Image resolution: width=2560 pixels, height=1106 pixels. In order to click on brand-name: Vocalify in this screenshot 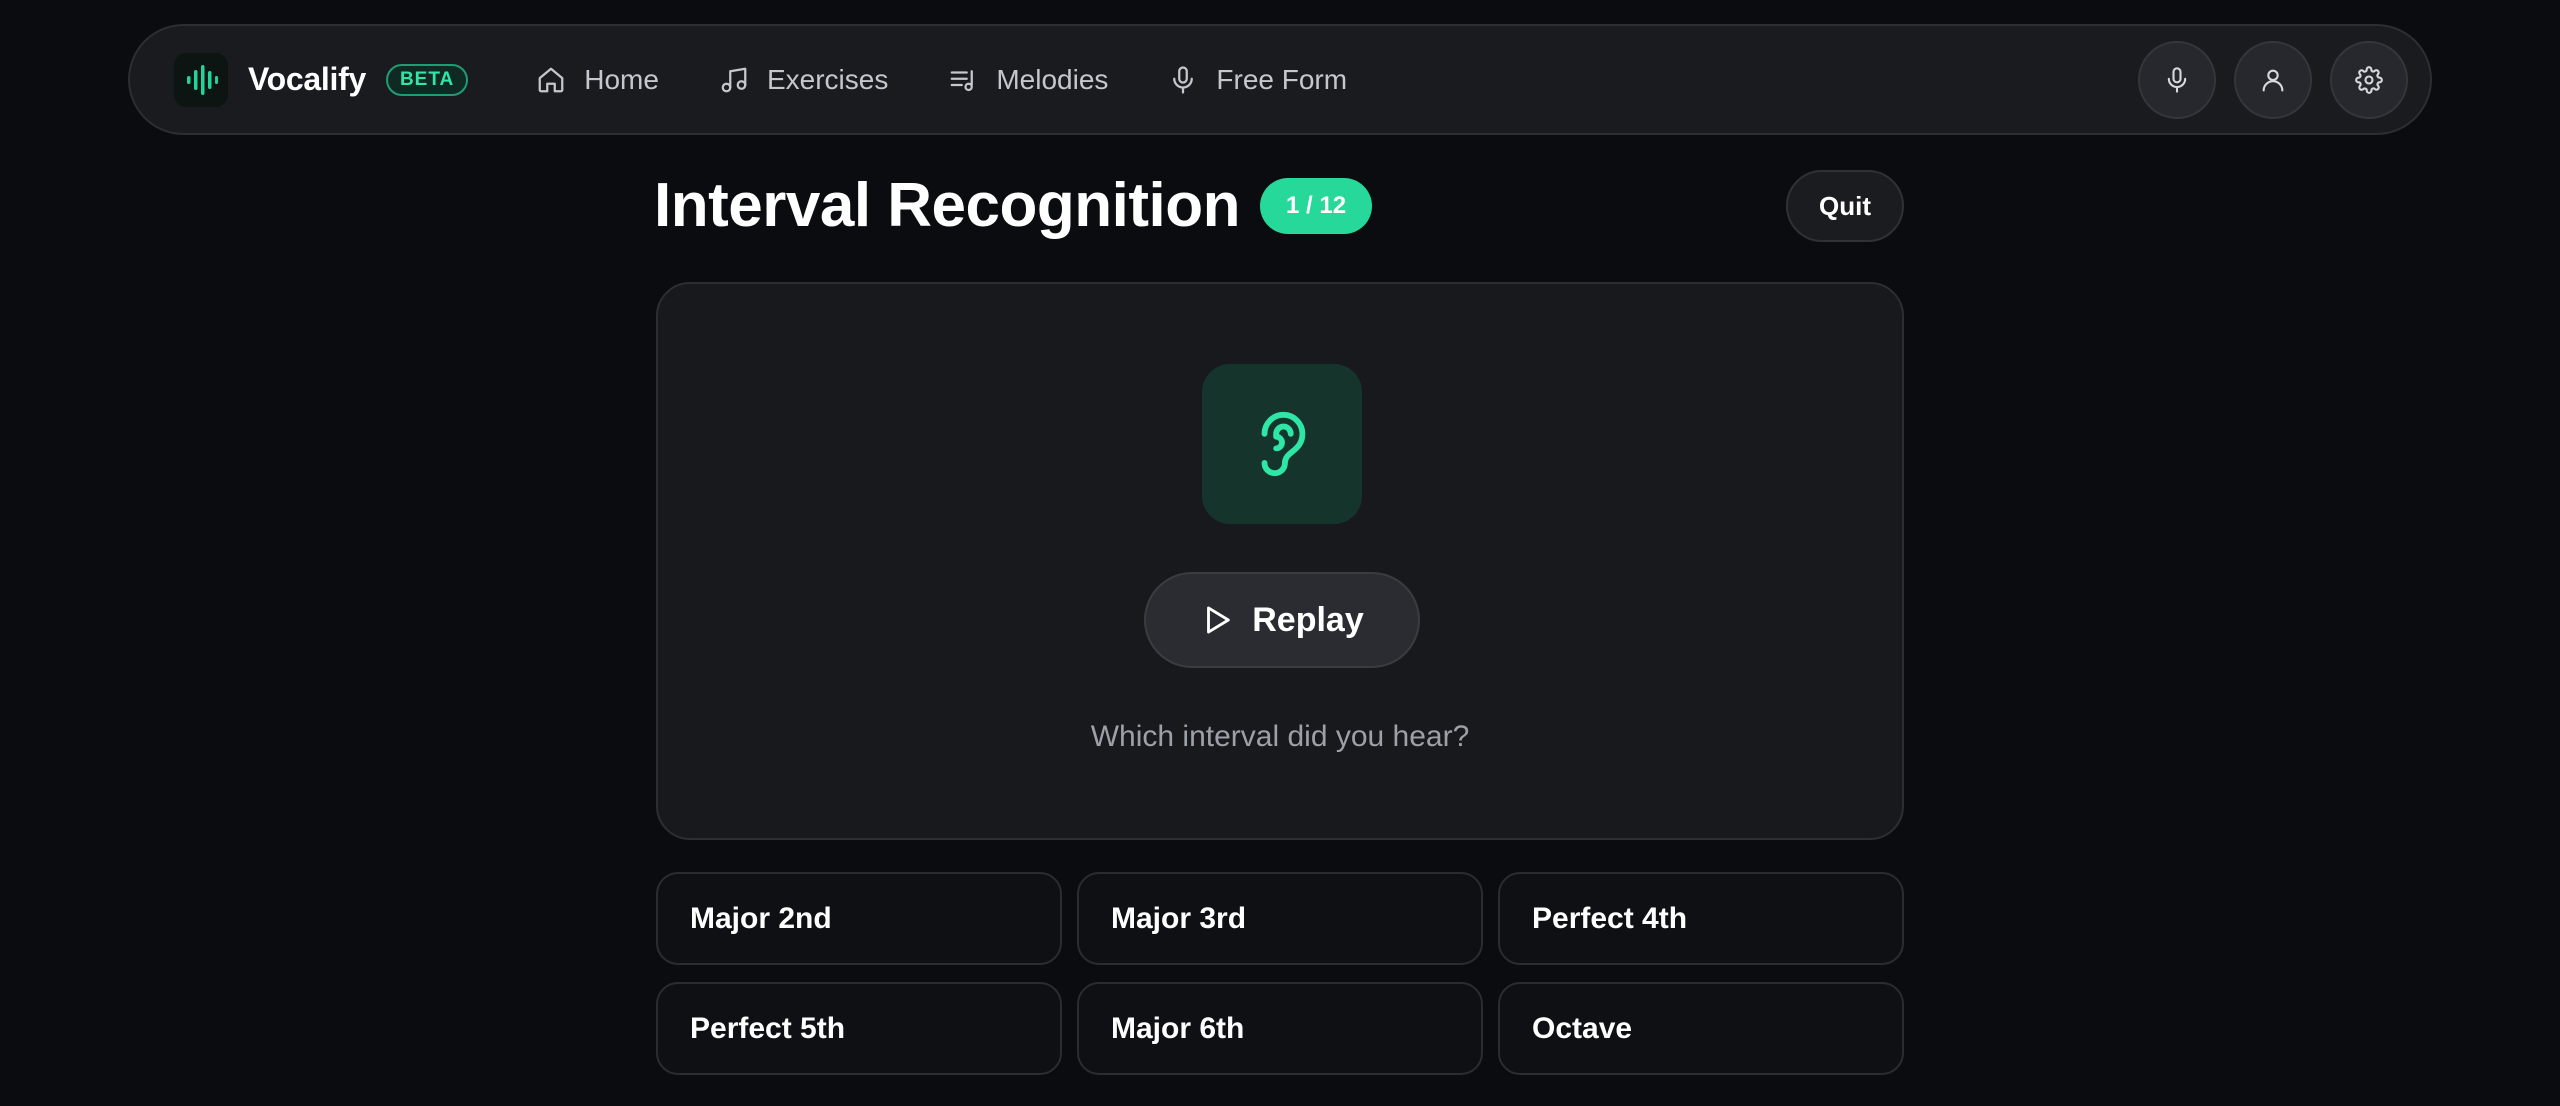, I will do `click(307, 79)`.